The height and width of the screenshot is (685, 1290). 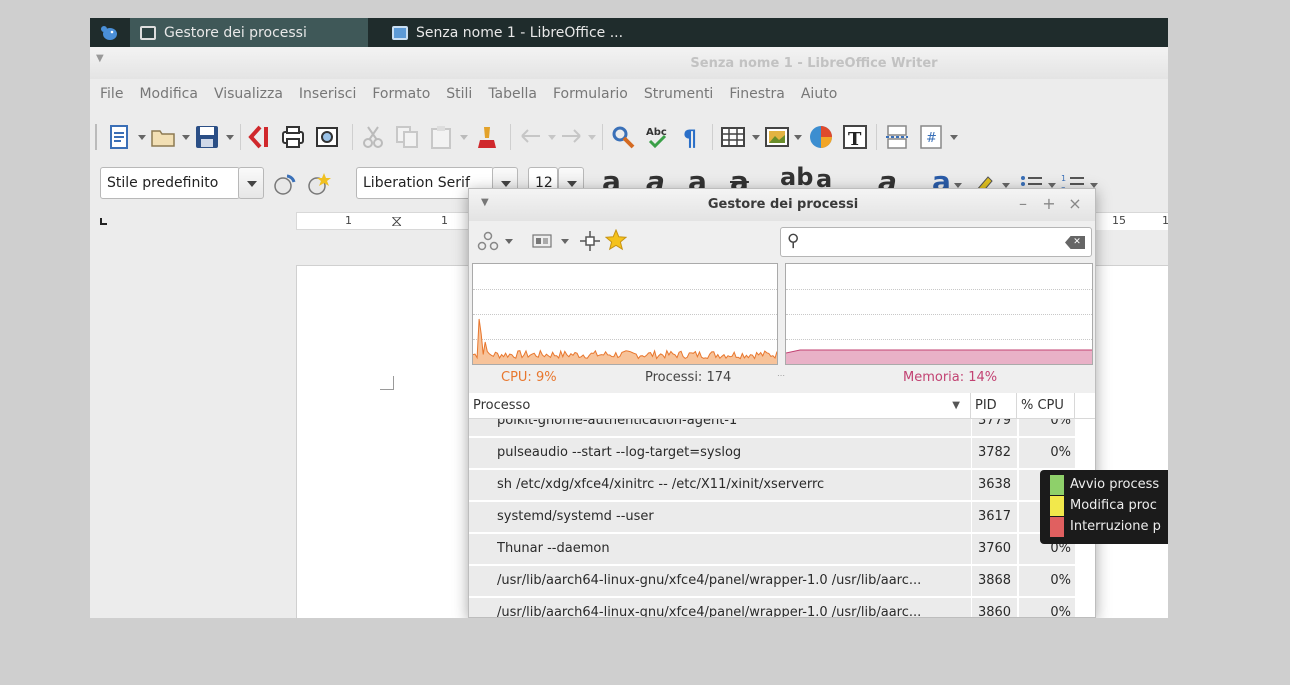 I want to click on whisker-menu-button, so click(x=109, y=32).